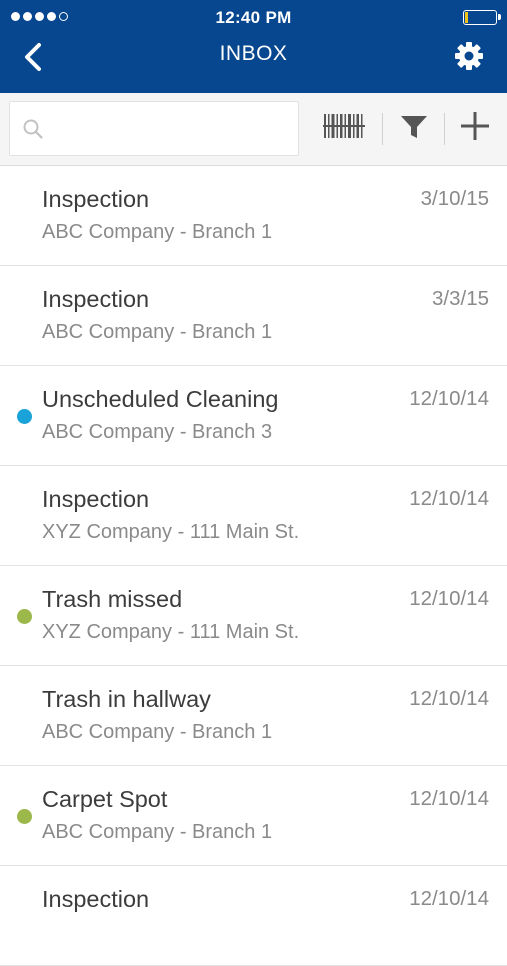 The image size is (507, 966). Describe the element at coordinates (105, 799) in the screenshot. I see `message-title: Carpet Spot` at that location.